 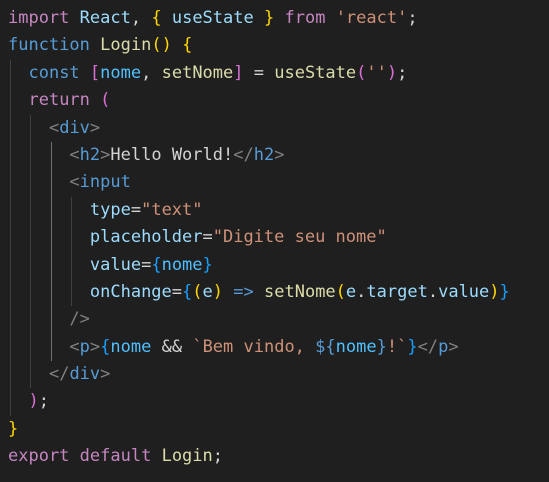 I want to click on code-token: "Digite seu nome", so click(x=299, y=237).